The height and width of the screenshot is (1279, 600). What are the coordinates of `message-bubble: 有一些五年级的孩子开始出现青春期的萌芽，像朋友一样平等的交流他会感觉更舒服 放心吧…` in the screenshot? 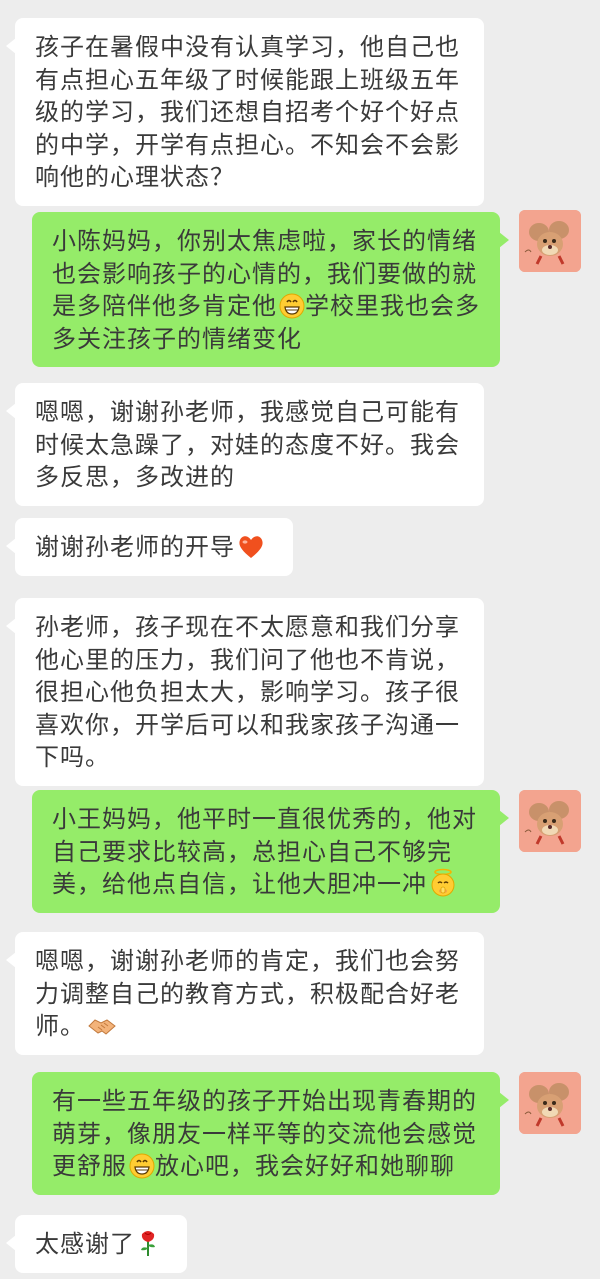 It's located at (270, 1133).